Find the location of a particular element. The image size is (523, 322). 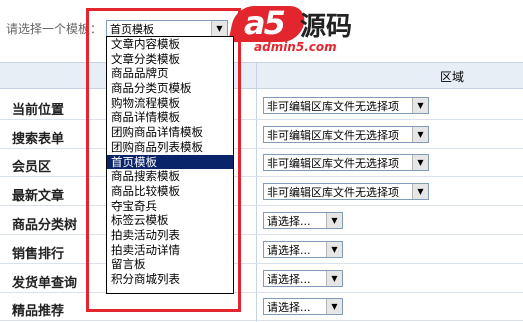

row-label: 会员区 is located at coordinates (32, 167).